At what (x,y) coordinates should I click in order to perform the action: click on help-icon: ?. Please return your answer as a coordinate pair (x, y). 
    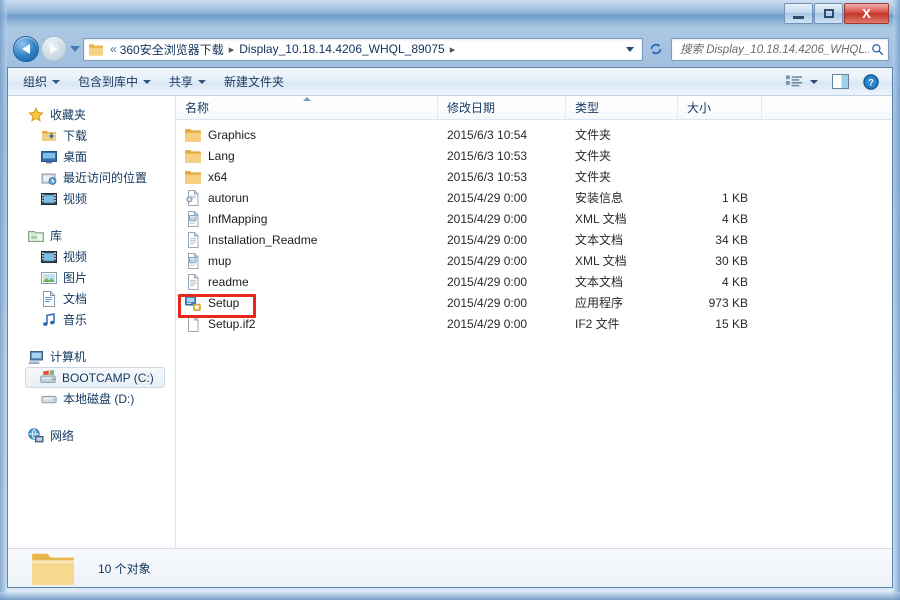
    Looking at the image, I should click on (871, 81).